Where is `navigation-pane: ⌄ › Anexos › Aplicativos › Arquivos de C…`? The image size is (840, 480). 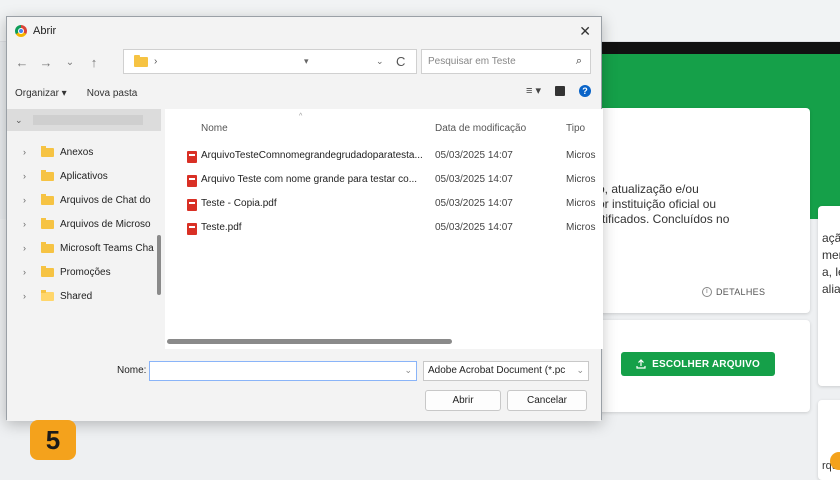 navigation-pane: ⌄ › Anexos › Aplicativos › Arquivos de C… is located at coordinates (84, 230).